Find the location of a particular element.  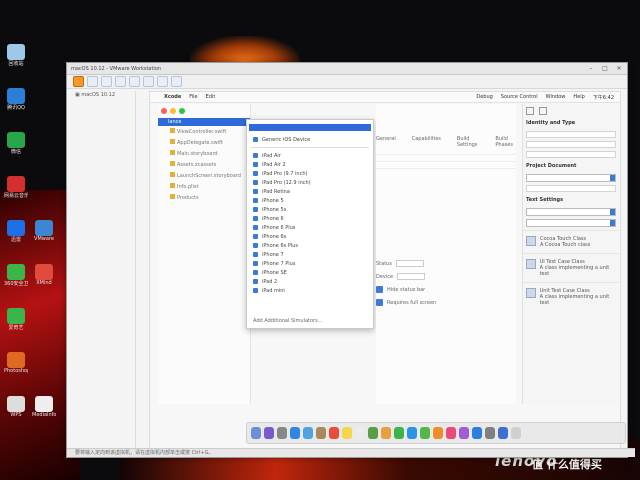

mail-icon is located at coordinates (308, 433).